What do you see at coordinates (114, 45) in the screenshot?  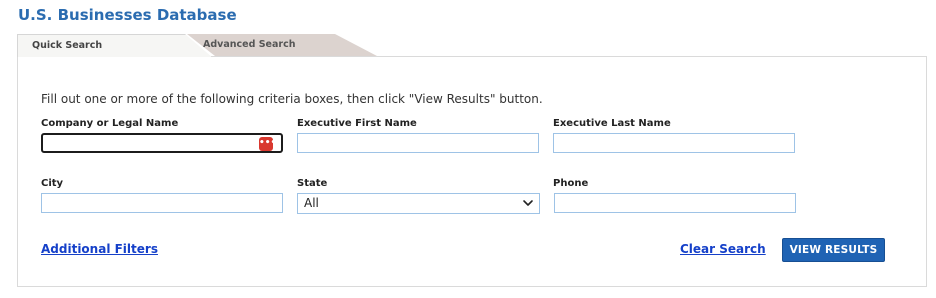 I see `tab-quick-search: Quick Search` at bounding box center [114, 45].